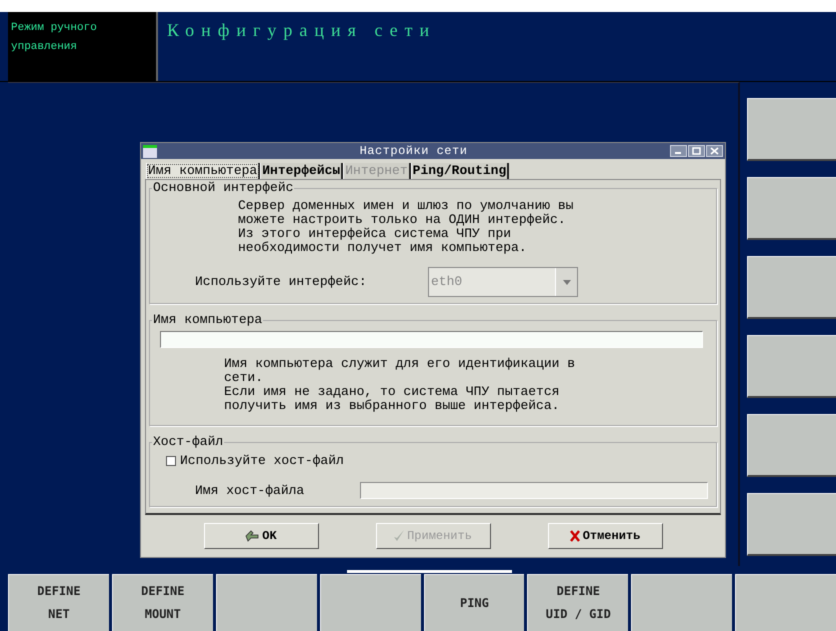 The height and width of the screenshot is (631, 836). What do you see at coordinates (402, 220) in the screenshot?
I see `description-text: можете настроить только на ОДИН интерфейс.` at bounding box center [402, 220].